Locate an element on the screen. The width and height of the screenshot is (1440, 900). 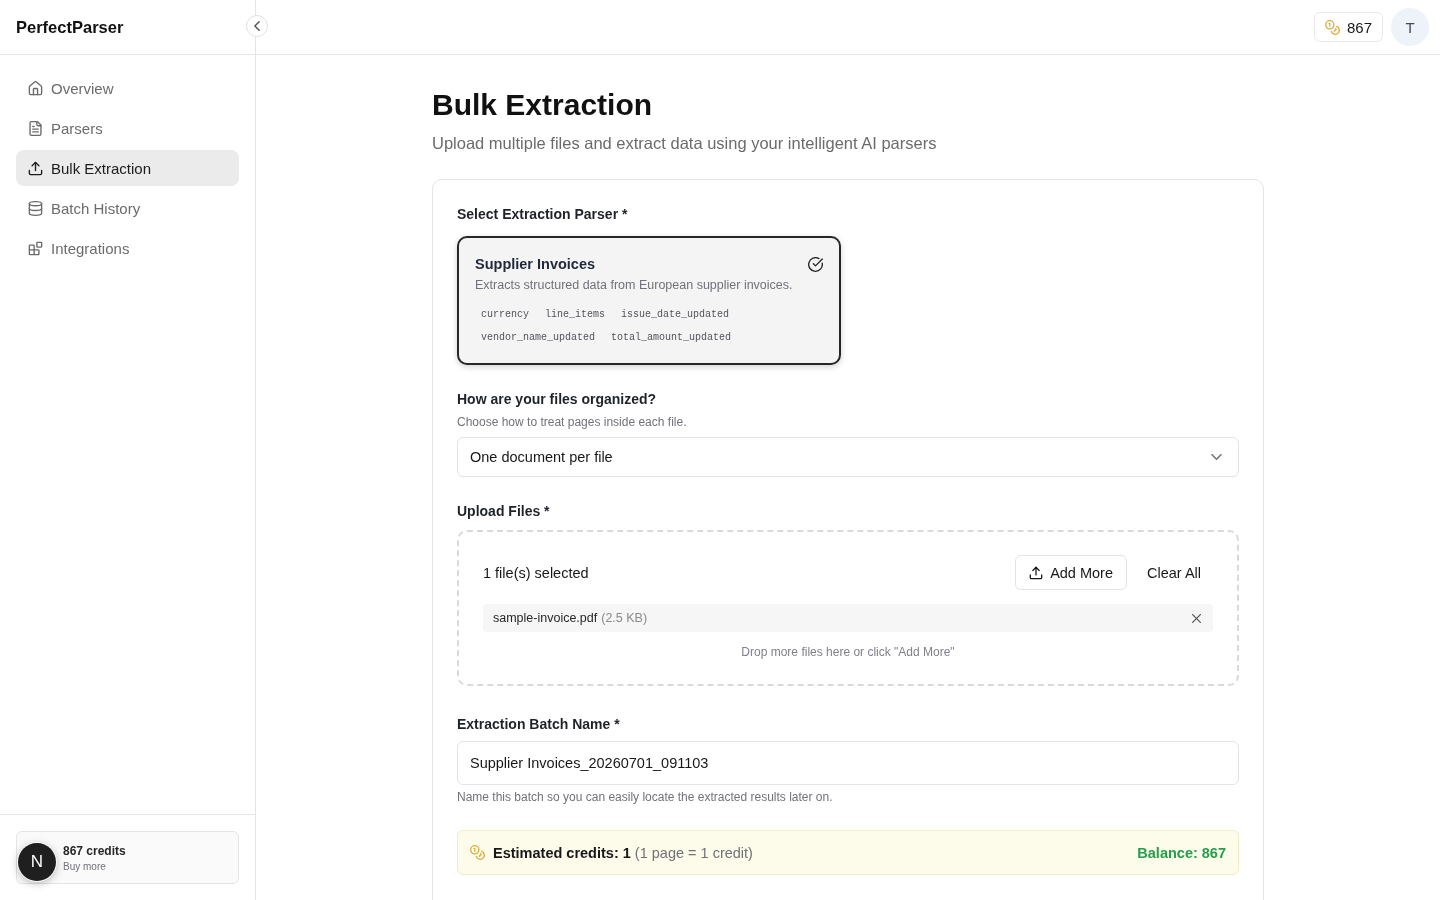
file-name: sample-invoice.pdf is located at coordinates (545, 618).